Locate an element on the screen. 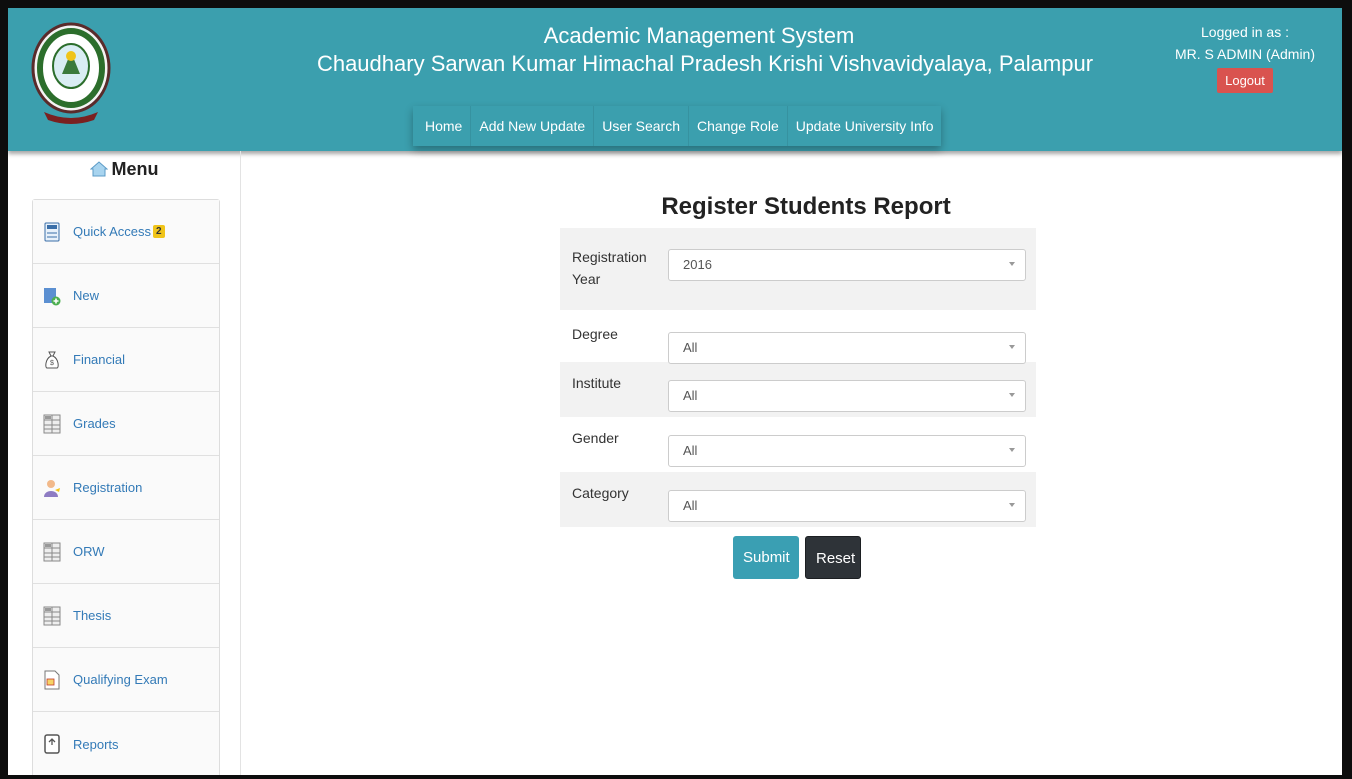 Image resolution: width=1352 pixels, height=779 pixels. logged-in-label: Logged in as : is located at coordinates (1245, 32).